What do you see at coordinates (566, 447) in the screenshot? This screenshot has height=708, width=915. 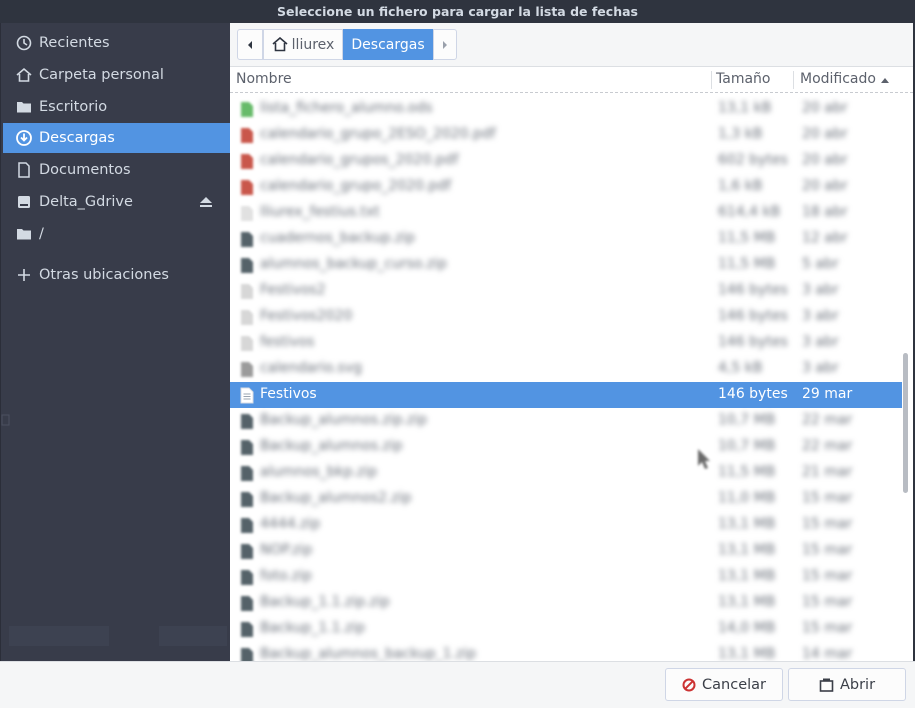 I see `file-row: Backup_alumnos.zip 10,7 MB 22 mar` at bounding box center [566, 447].